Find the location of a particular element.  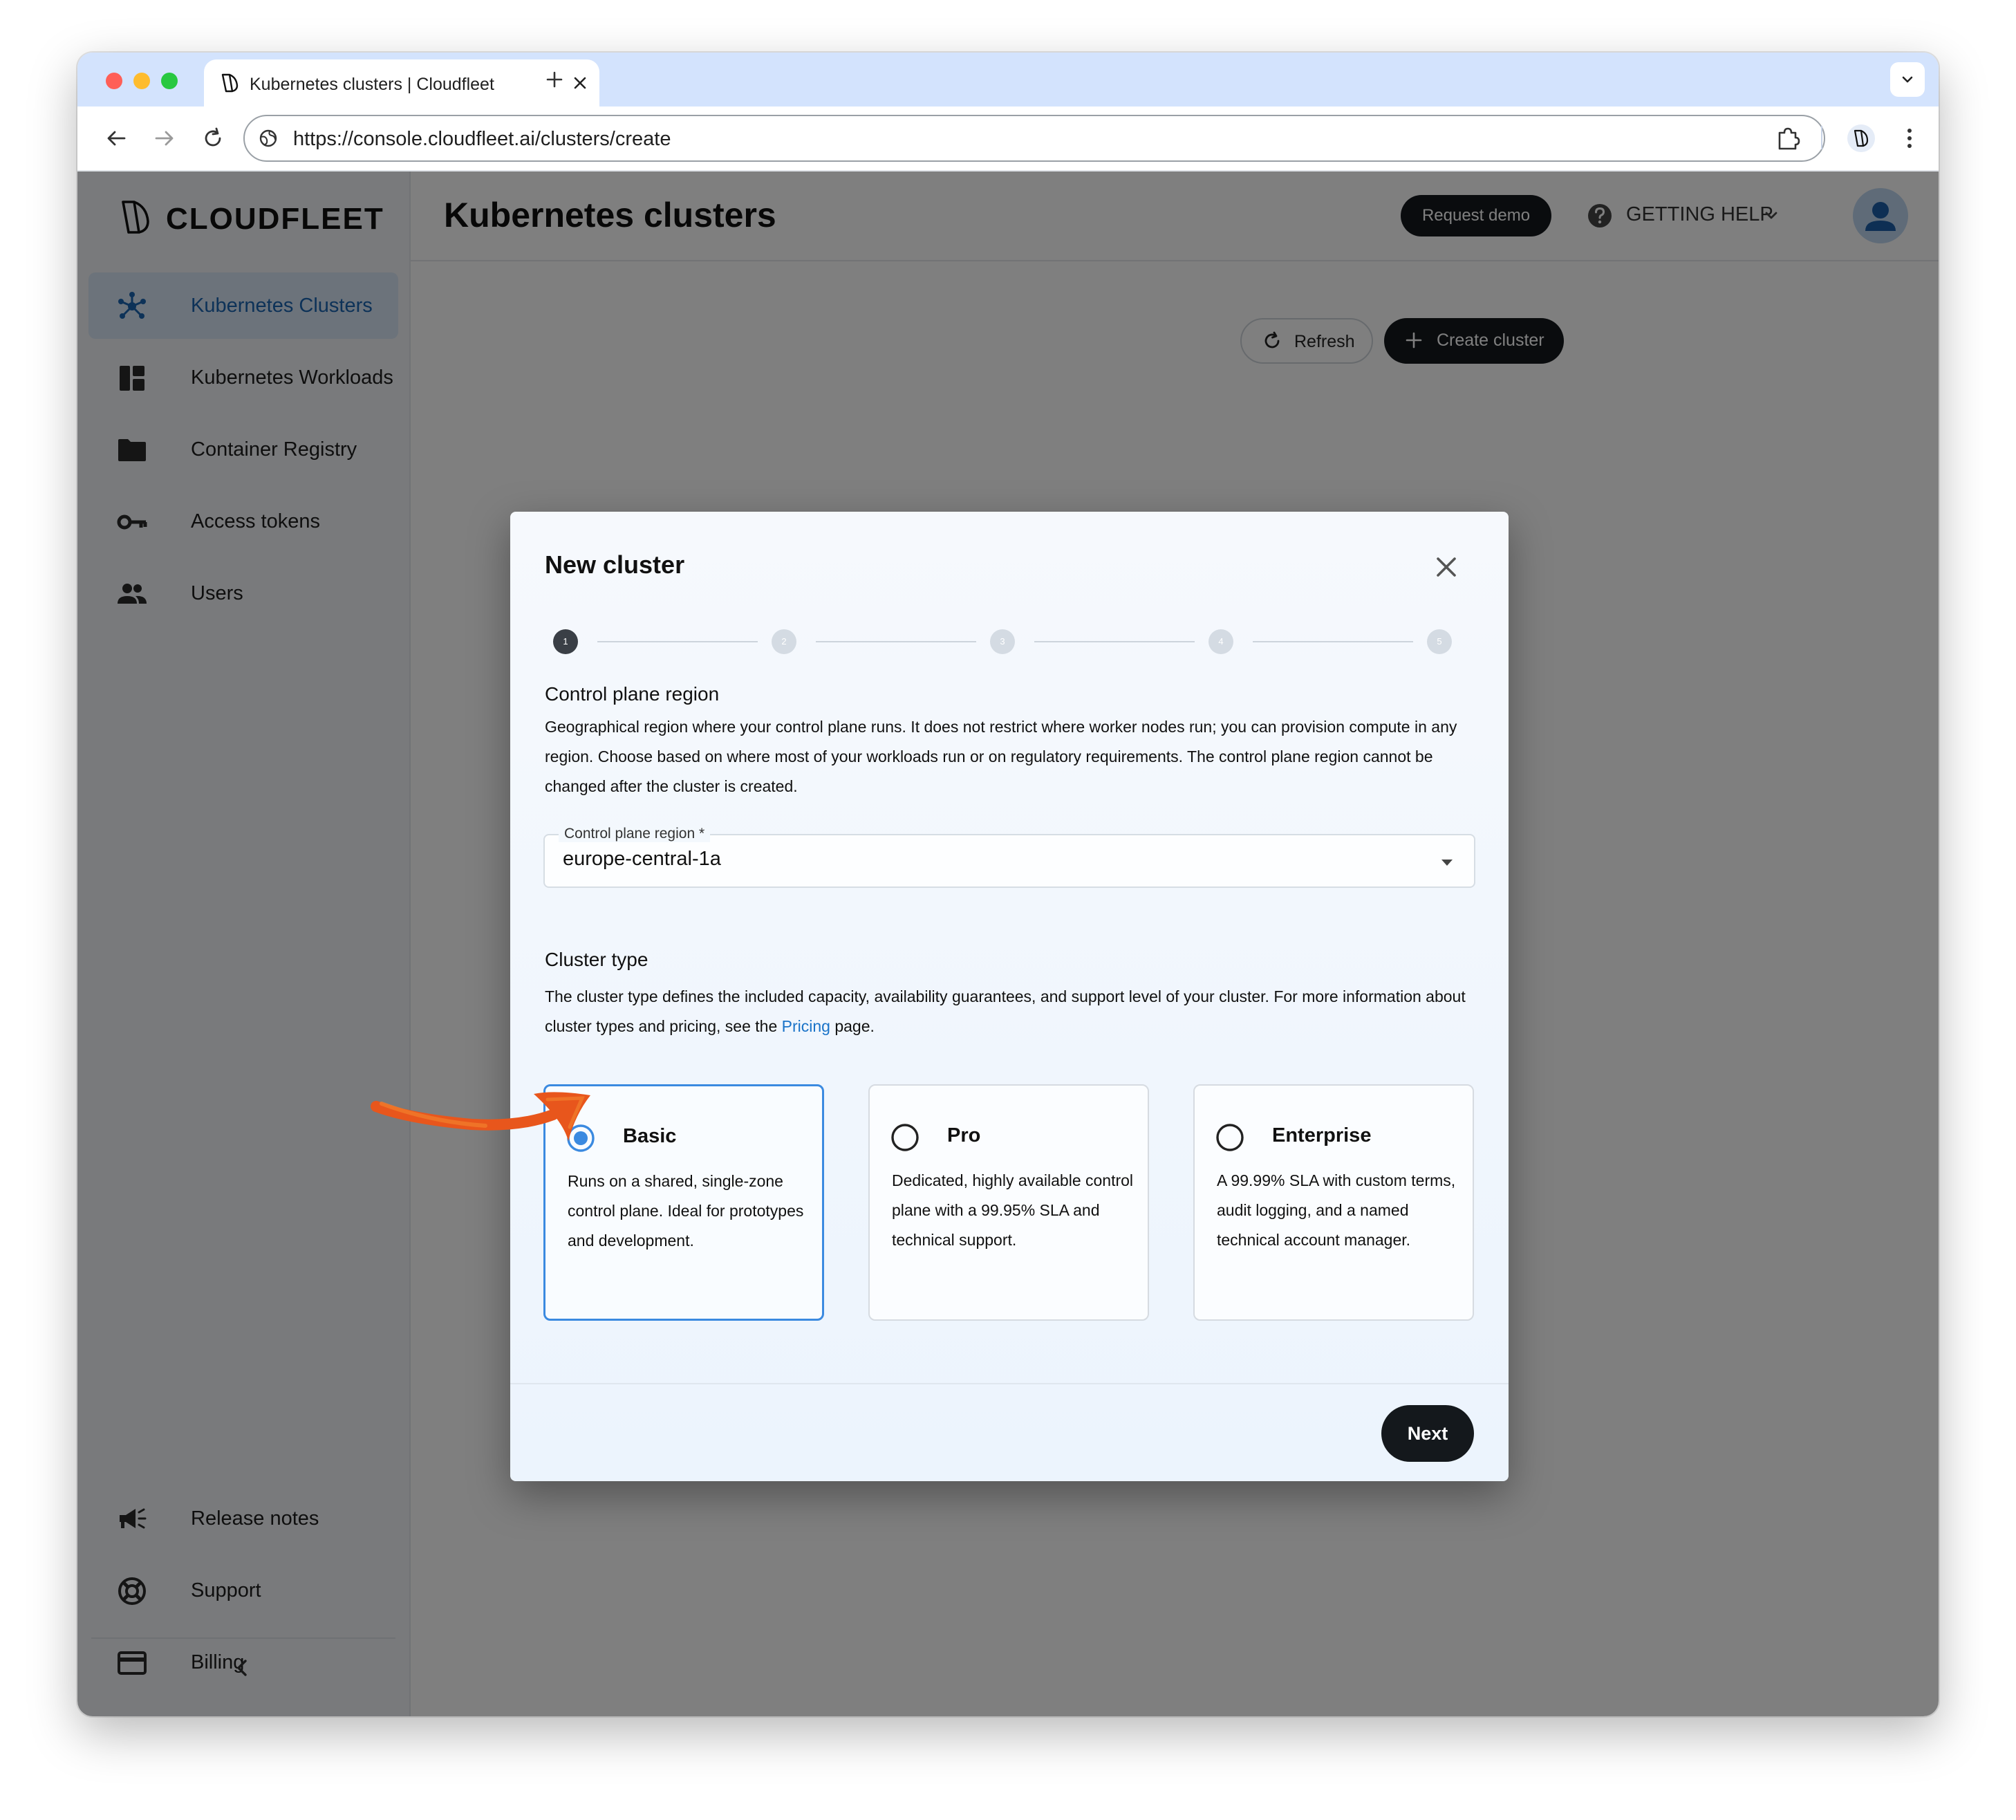

region-section-title: Control plane region is located at coordinates (632, 694).